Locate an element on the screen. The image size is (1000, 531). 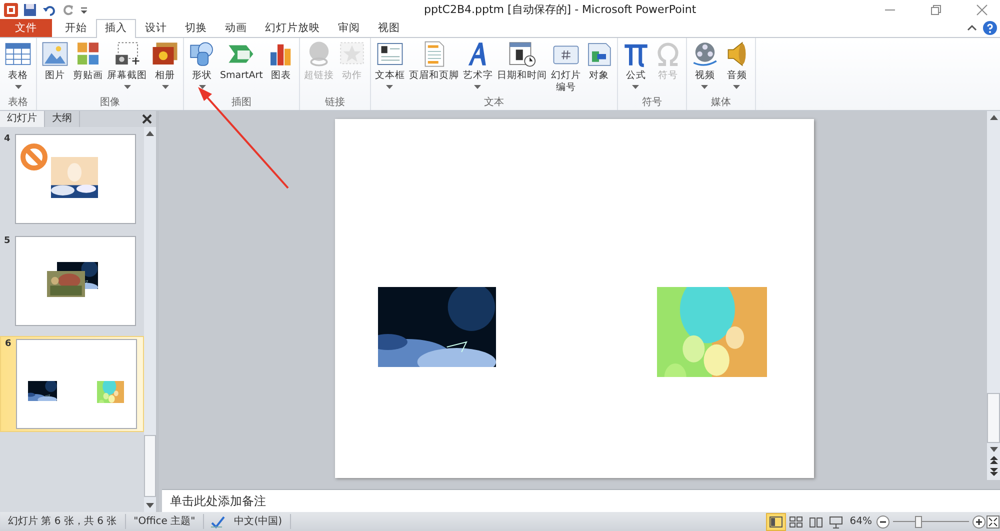
group-label: 文本 is located at coordinates (493, 103).